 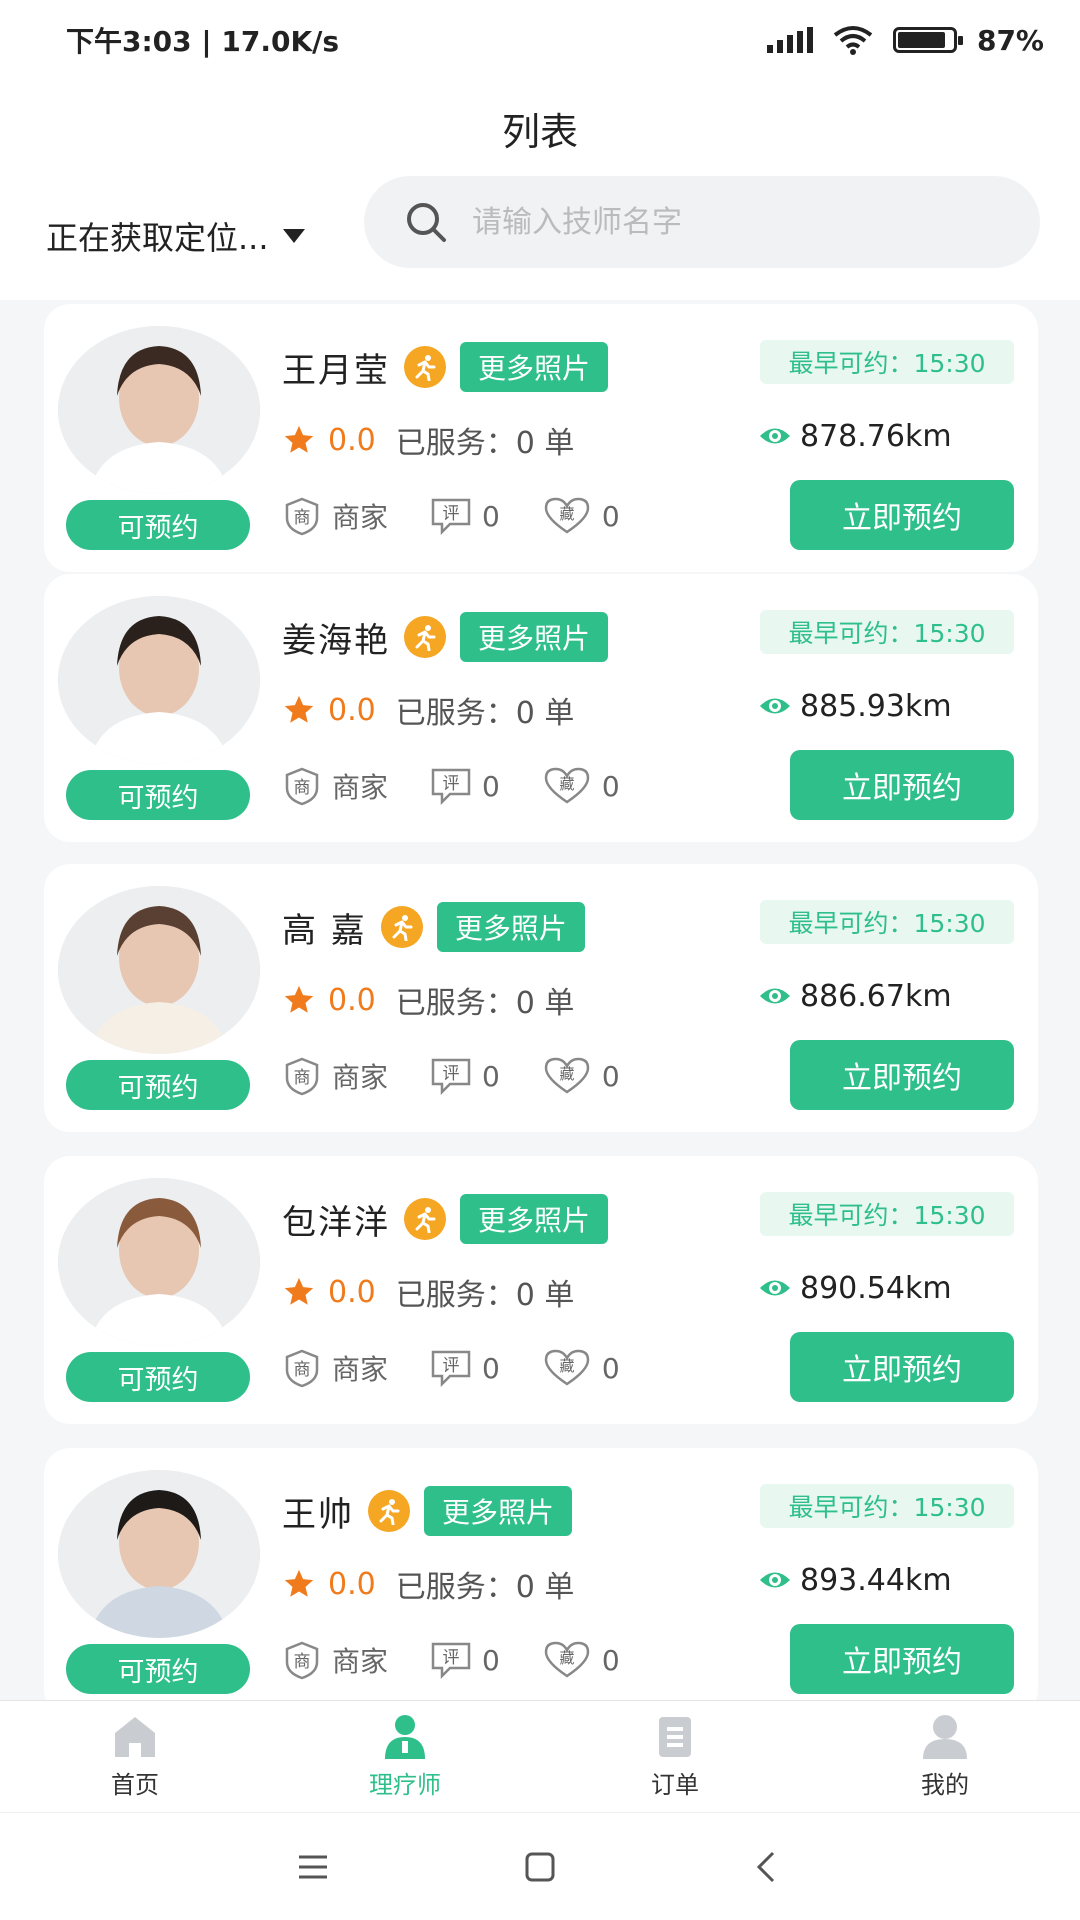 What do you see at coordinates (540, 1867) in the screenshot?
I see `home-square-icon` at bounding box center [540, 1867].